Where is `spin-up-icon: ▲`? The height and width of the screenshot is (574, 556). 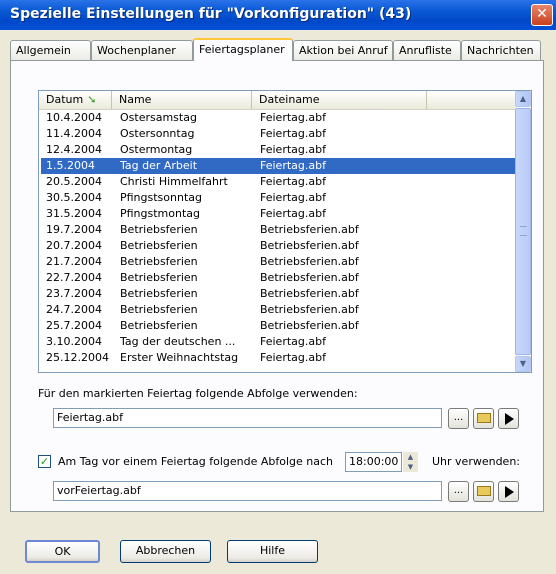 spin-up-icon: ▲ is located at coordinates (410, 457).